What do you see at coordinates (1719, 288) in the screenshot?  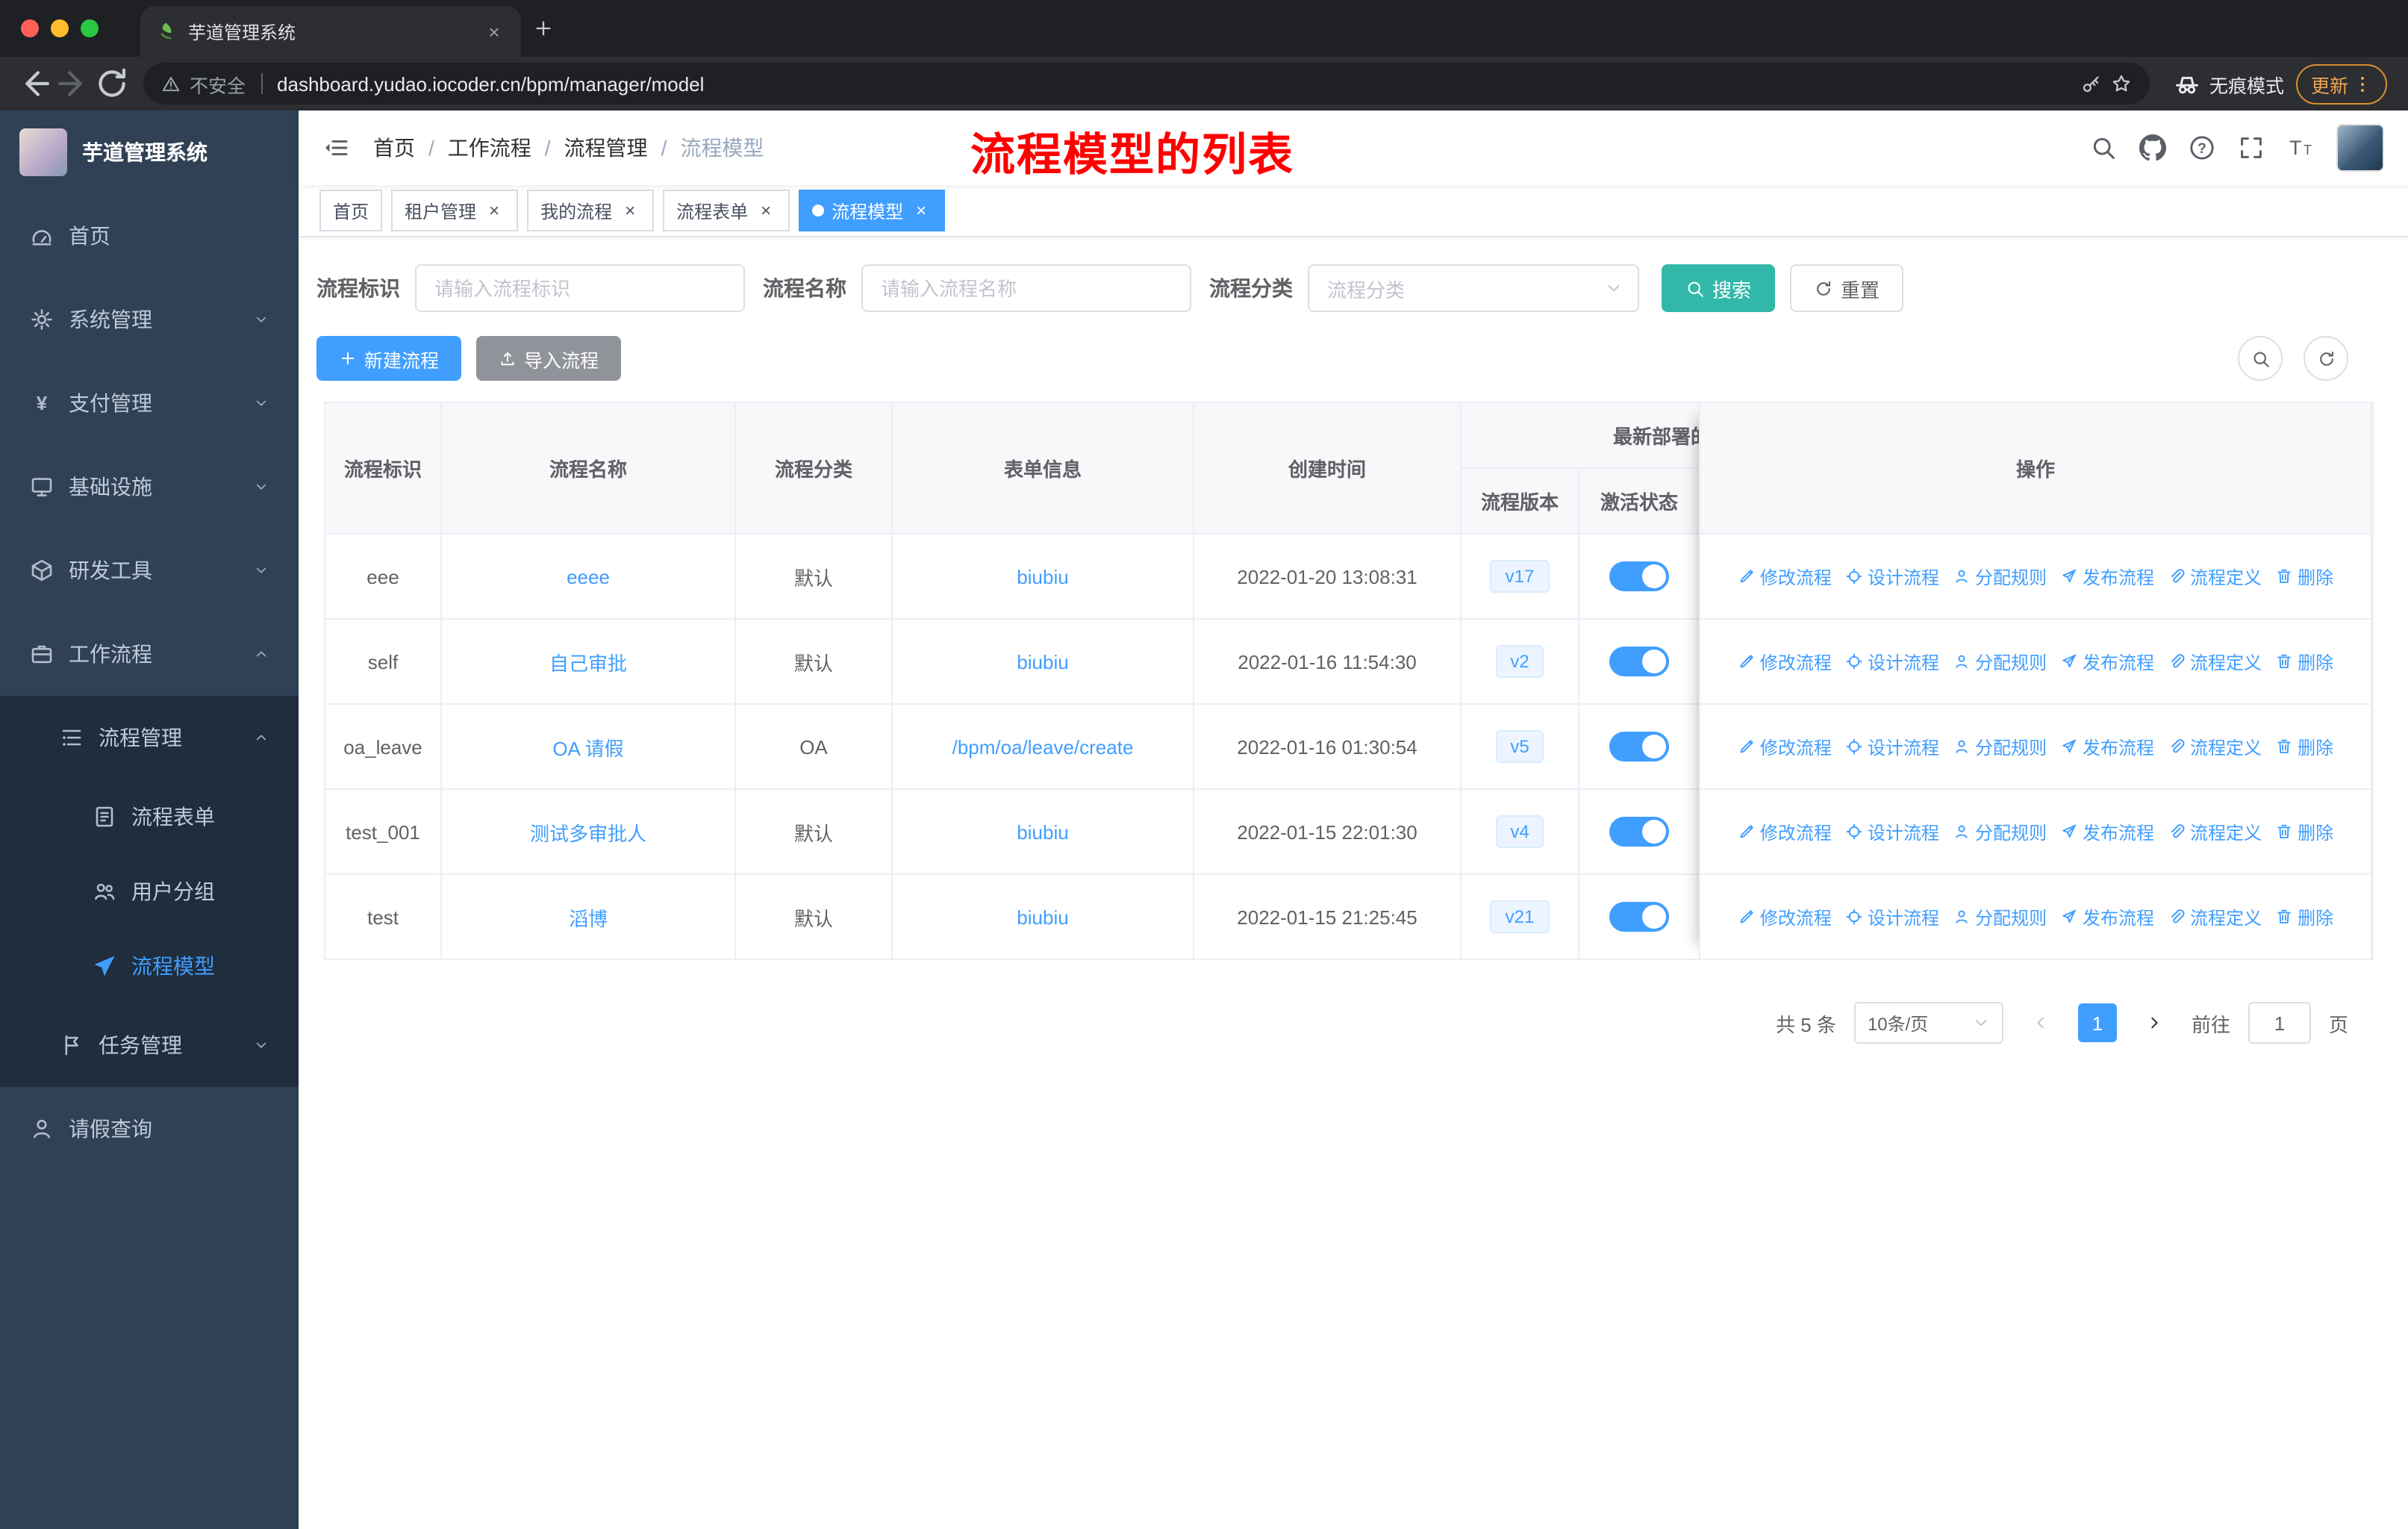 I see `search-button: 搜索` at bounding box center [1719, 288].